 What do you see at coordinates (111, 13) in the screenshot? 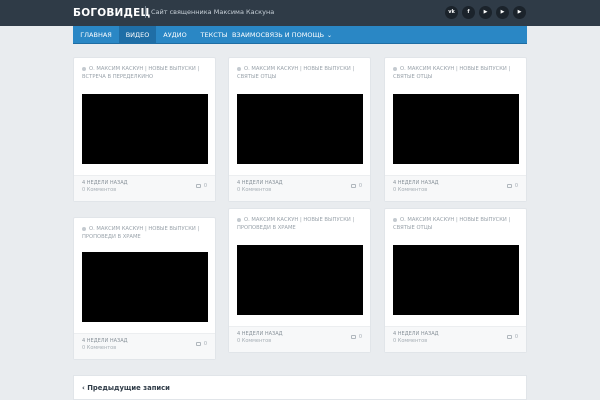
I see `site-title: БОГОВИДЕЦ` at bounding box center [111, 13].